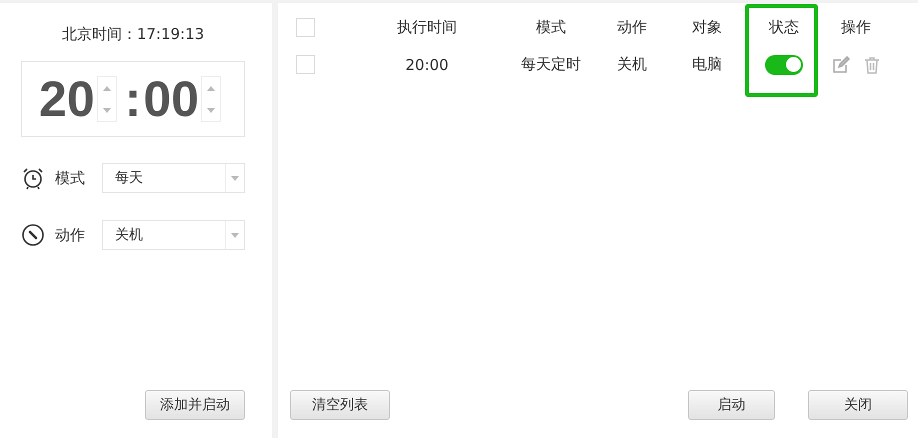 Image resolution: width=918 pixels, height=438 pixels. Describe the element at coordinates (70, 178) in the screenshot. I see `field-label: 模式` at that location.